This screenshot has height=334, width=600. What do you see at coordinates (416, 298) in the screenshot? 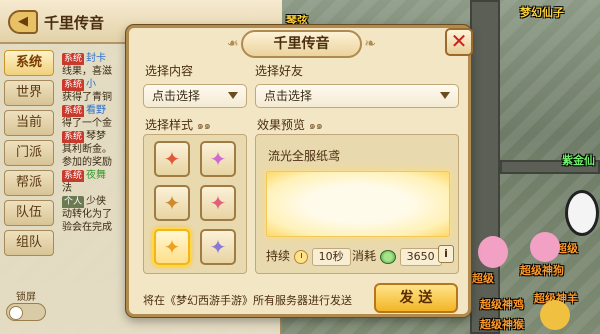
I see `send-button: 发 送` at bounding box center [416, 298].